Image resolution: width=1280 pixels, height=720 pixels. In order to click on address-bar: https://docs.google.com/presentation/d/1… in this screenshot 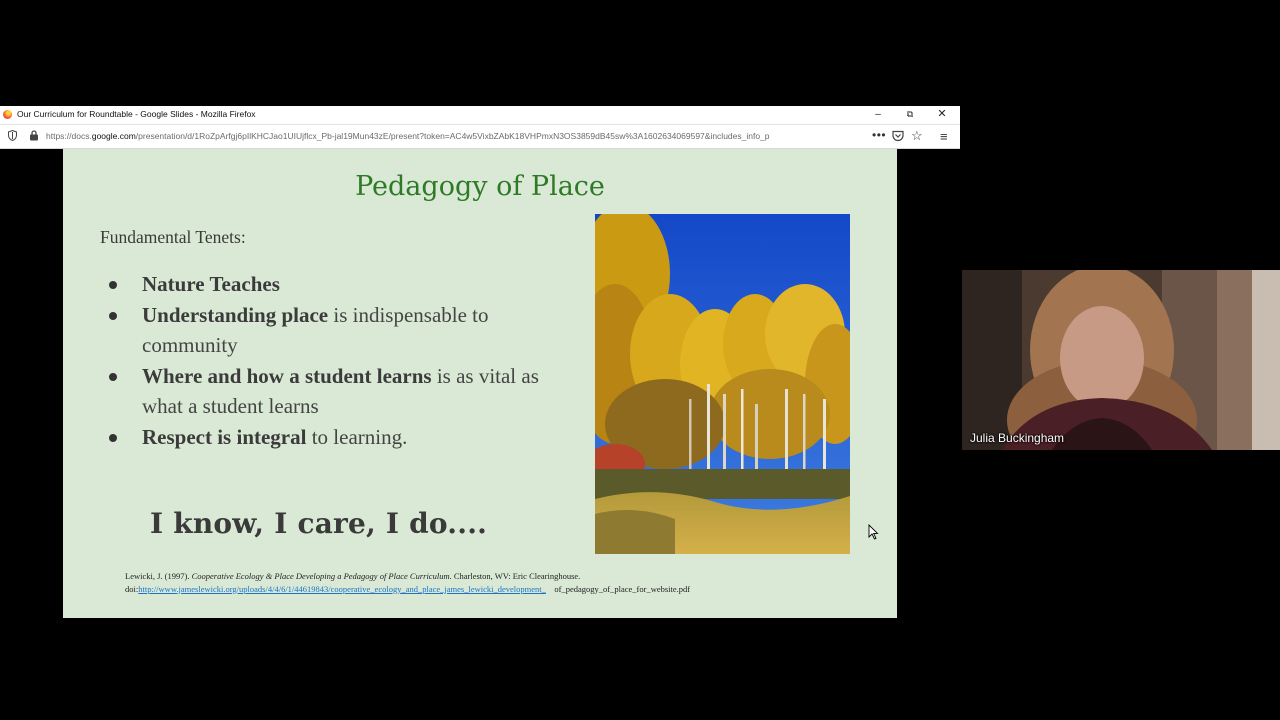, I will do `click(480, 137)`.